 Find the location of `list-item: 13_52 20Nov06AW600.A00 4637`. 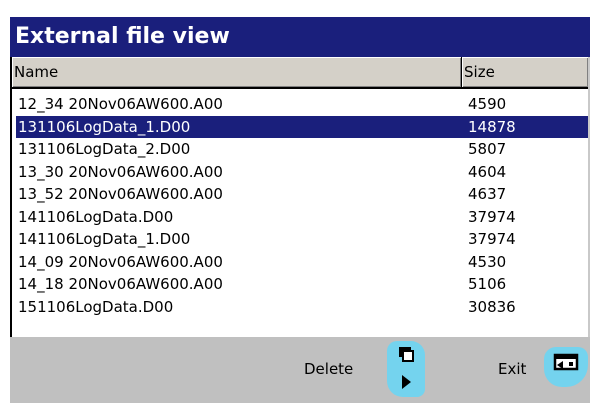

list-item: 13_52 20Nov06AW600.A00 4637 is located at coordinates (302, 194).